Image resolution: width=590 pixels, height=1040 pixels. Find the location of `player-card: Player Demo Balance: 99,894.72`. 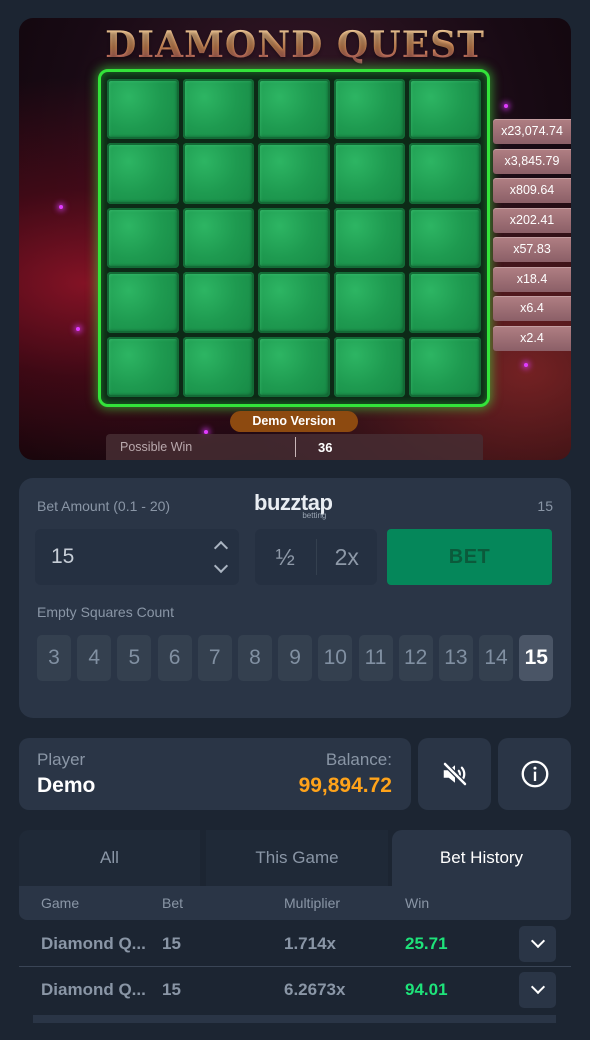

player-card: Player Demo Balance: 99,894.72 is located at coordinates (215, 774).